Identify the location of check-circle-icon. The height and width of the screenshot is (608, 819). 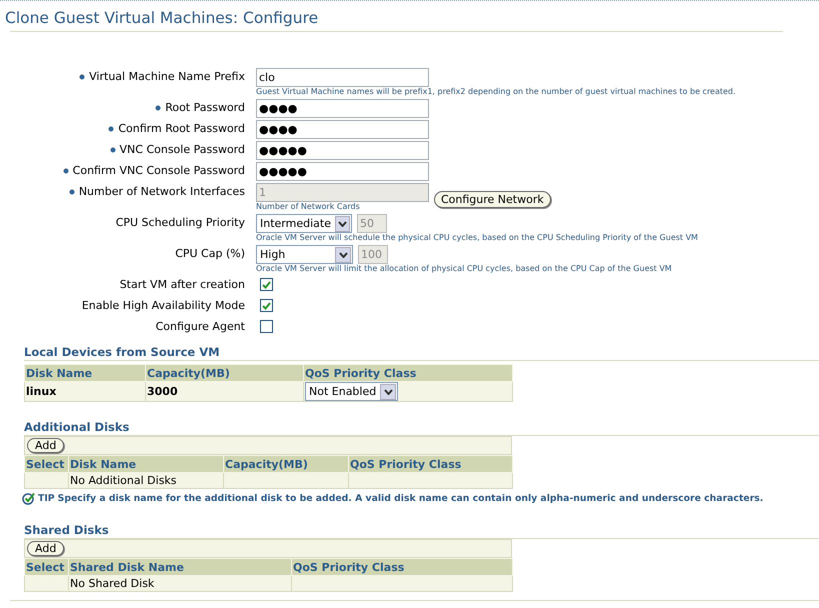
(28, 498).